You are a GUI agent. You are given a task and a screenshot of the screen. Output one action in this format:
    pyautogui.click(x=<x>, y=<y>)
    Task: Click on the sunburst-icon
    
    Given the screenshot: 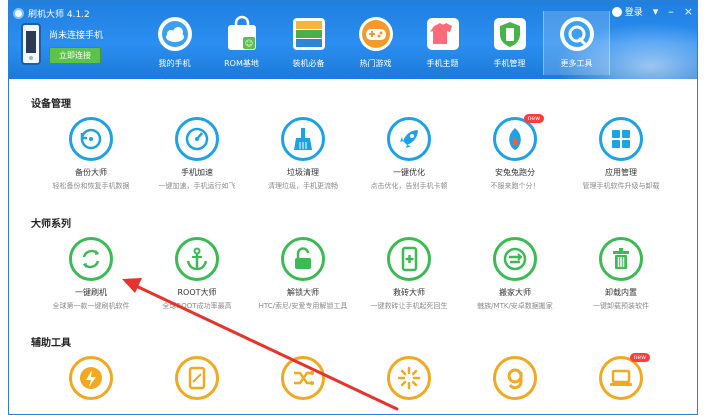 What is the action you would take?
    pyautogui.click(x=409, y=378)
    